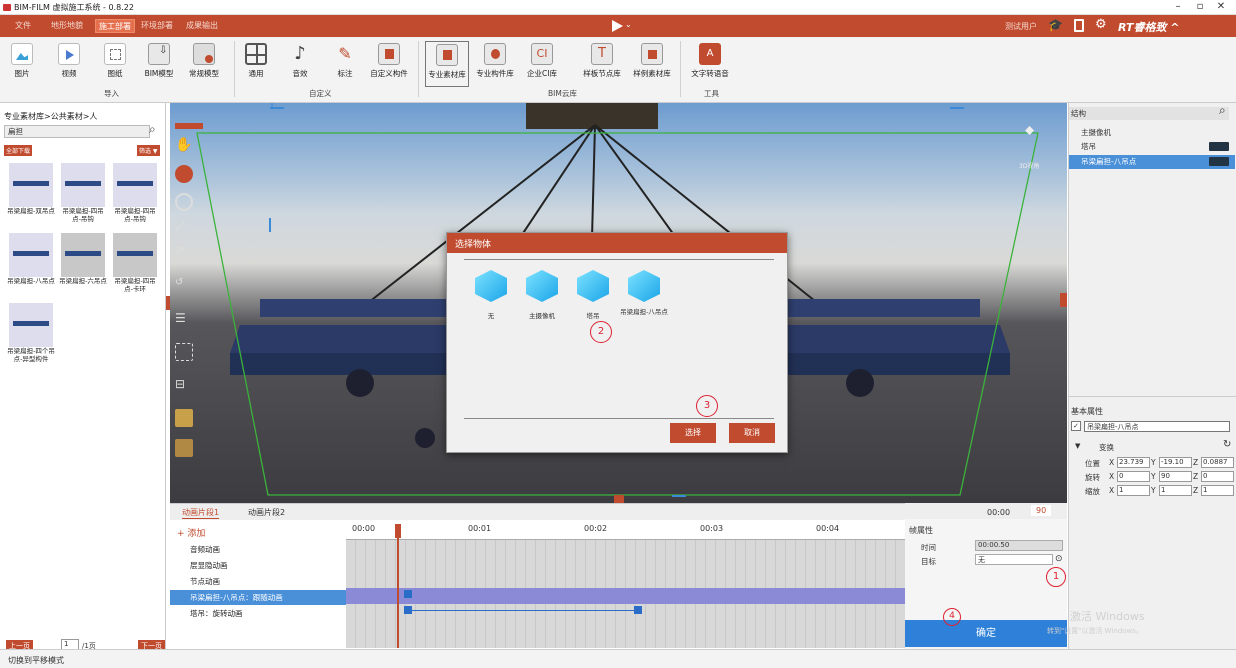 This screenshot has height=668, width=1236. What do you see at coordinates (652, 61) in the screenshot?
I see `sample-material-button: 样例素材库` at bounding box center [652, 61].